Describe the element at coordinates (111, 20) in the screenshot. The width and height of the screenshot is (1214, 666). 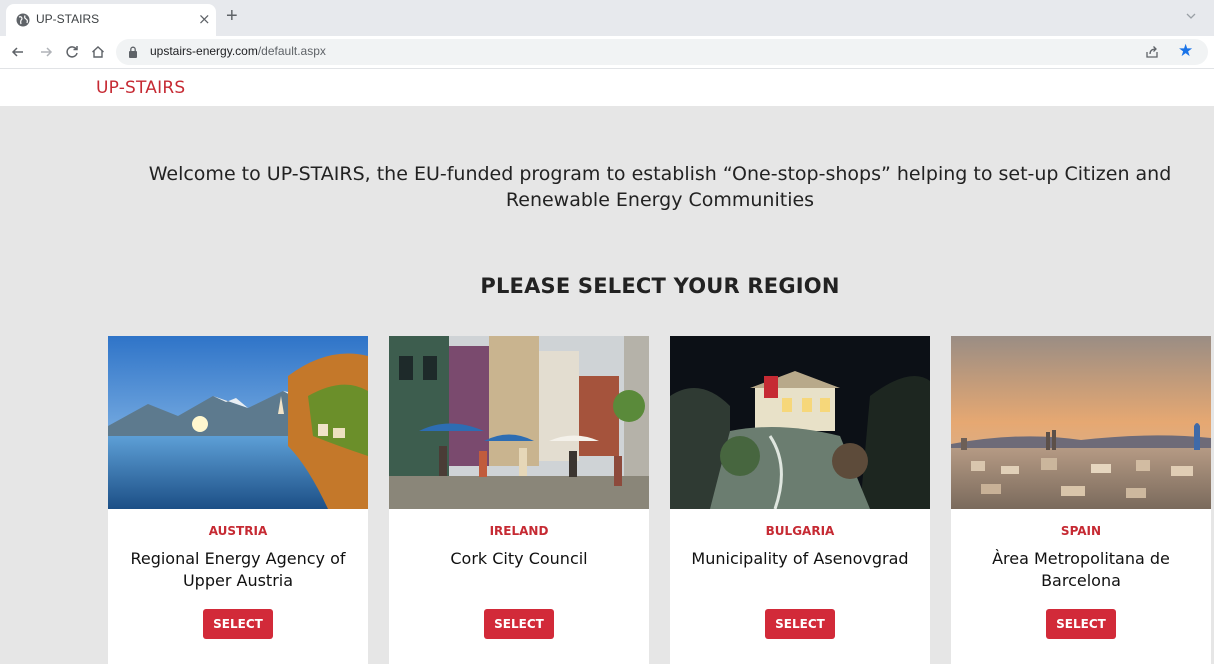
I see `browser-tab: UP-STAIRS ×` at that location.